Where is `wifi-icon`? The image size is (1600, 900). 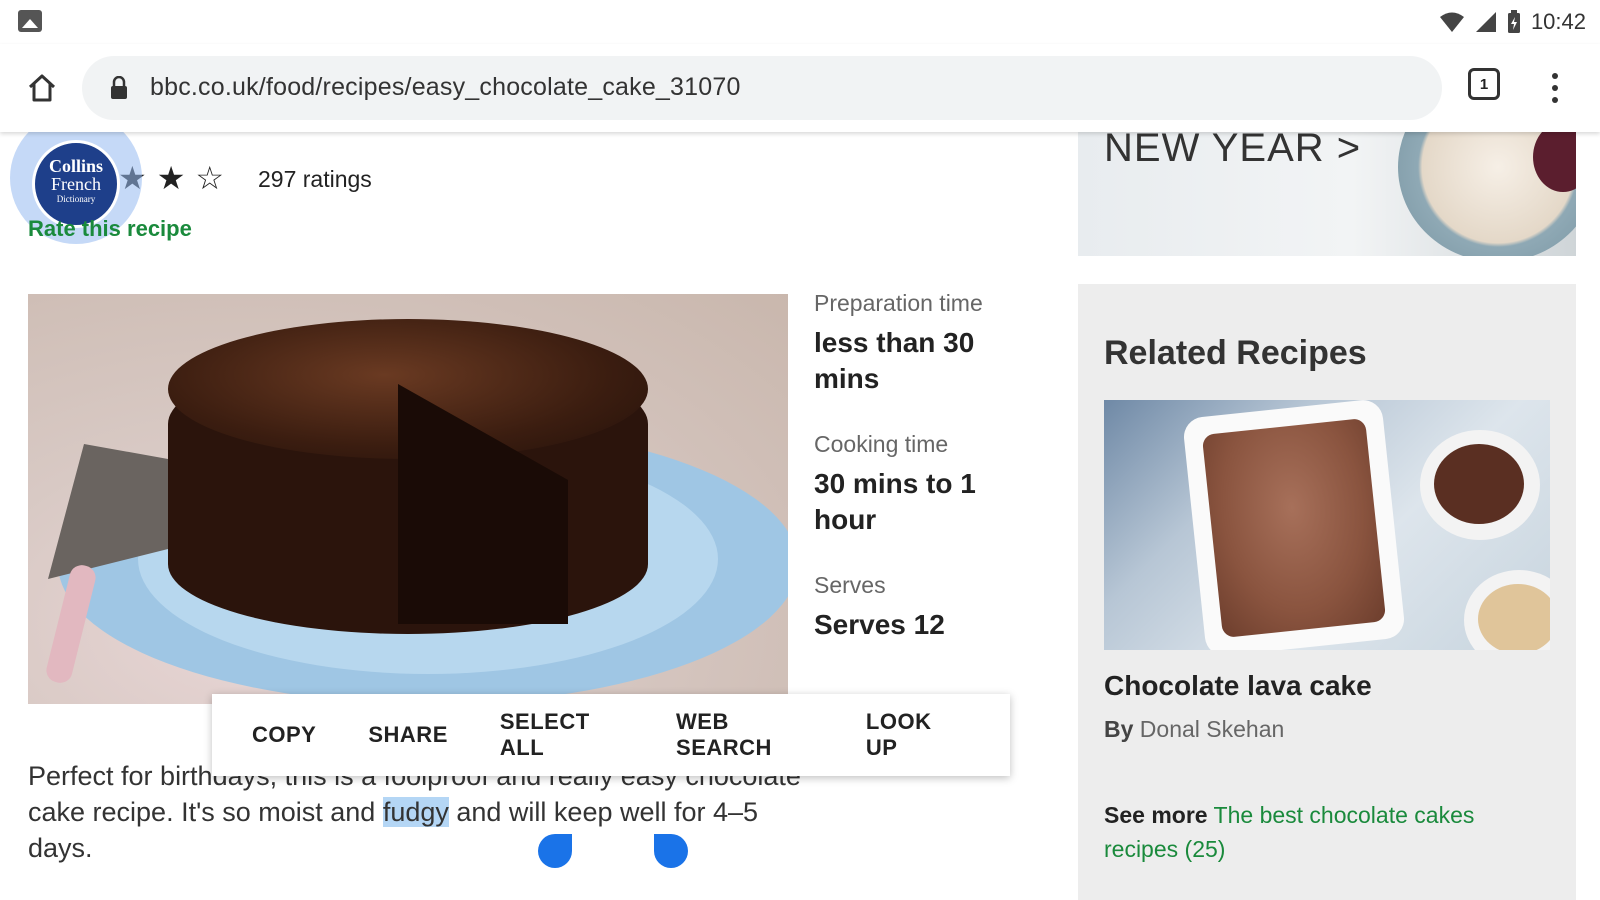
wifi-icon is located at coordinates (1451, 22).